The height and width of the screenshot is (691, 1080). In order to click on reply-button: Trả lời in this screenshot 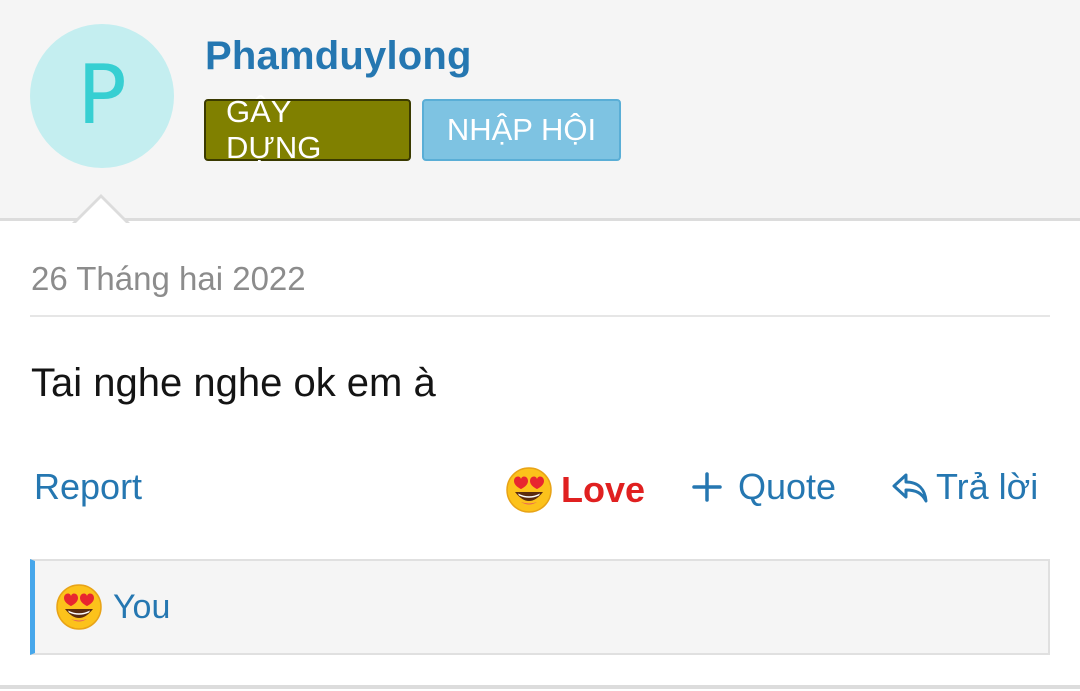, I will do `click(964, 487)`.